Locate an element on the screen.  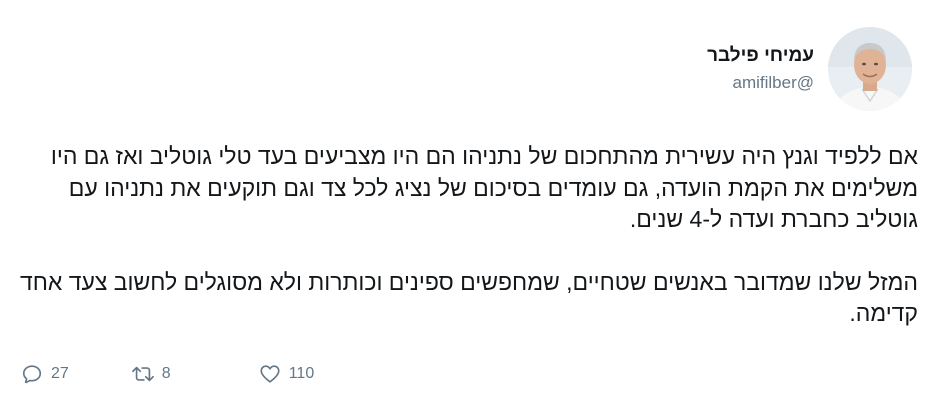
author-names: עמיחי פילבר amifilber@ is located at coordinates (760, 69).